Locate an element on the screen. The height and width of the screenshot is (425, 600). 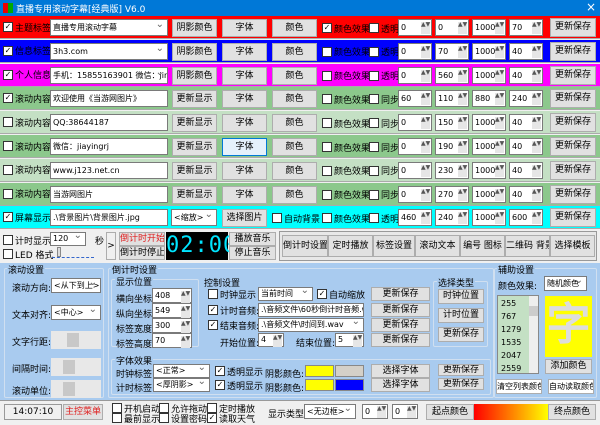
play-music-button: 播放音乐 is located at coordinates (252, 239).